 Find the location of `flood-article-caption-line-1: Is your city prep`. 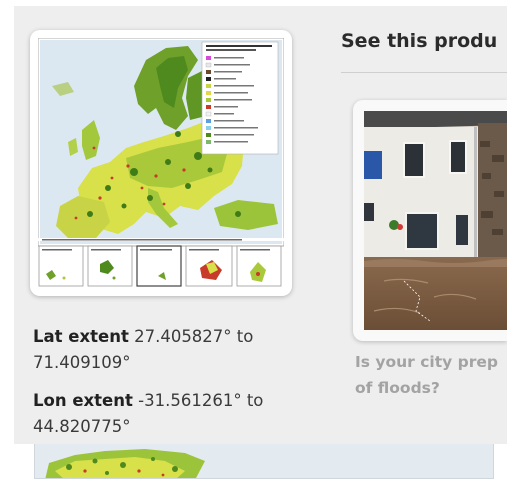

flood-article-caption-line-1: Is your city prep is located at coordinates (431, 362).